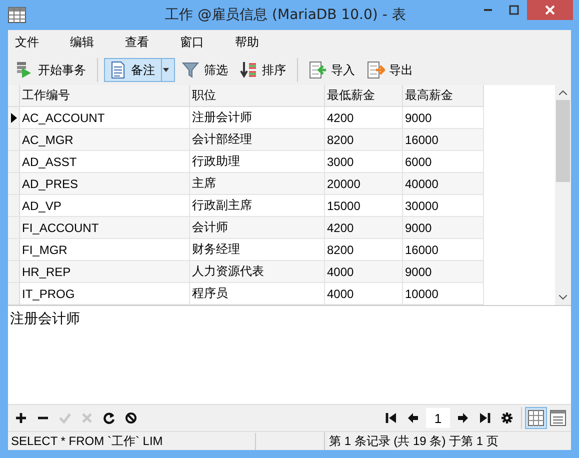 The width and height of the screenshot is (579, 458). I want to click on menu-item: 窗口, so click(204, 42).